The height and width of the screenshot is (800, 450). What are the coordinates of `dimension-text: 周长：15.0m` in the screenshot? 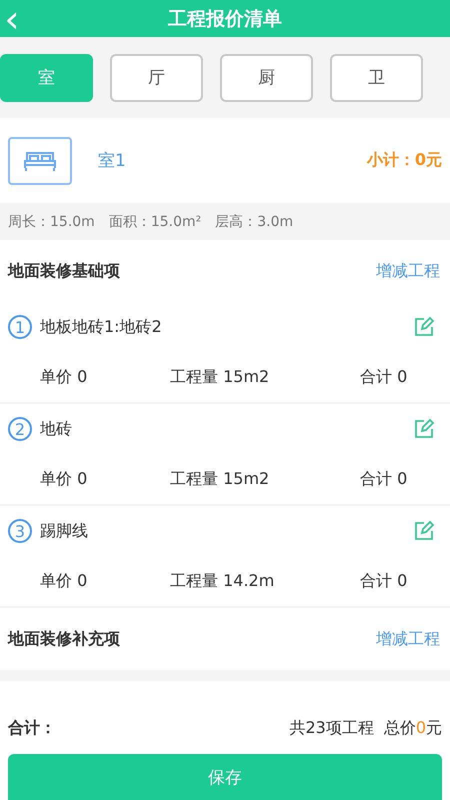 It's located at (51, 221).